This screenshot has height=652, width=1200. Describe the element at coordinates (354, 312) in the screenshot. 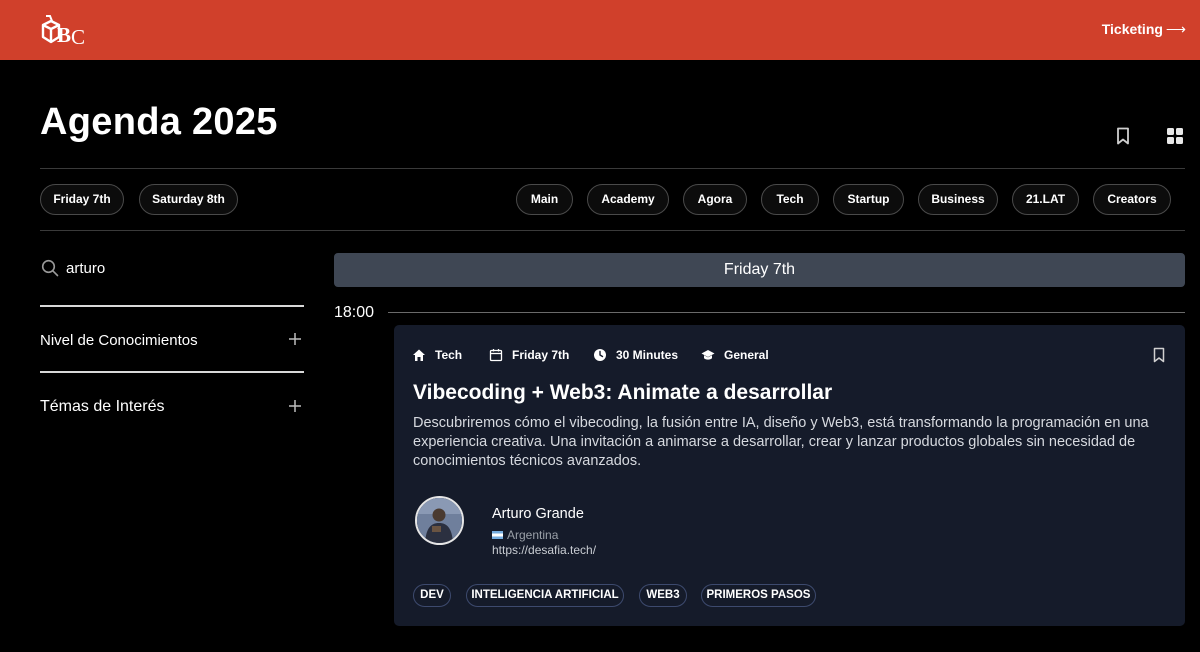

I see `time-slot-label: 18:00` at that location.